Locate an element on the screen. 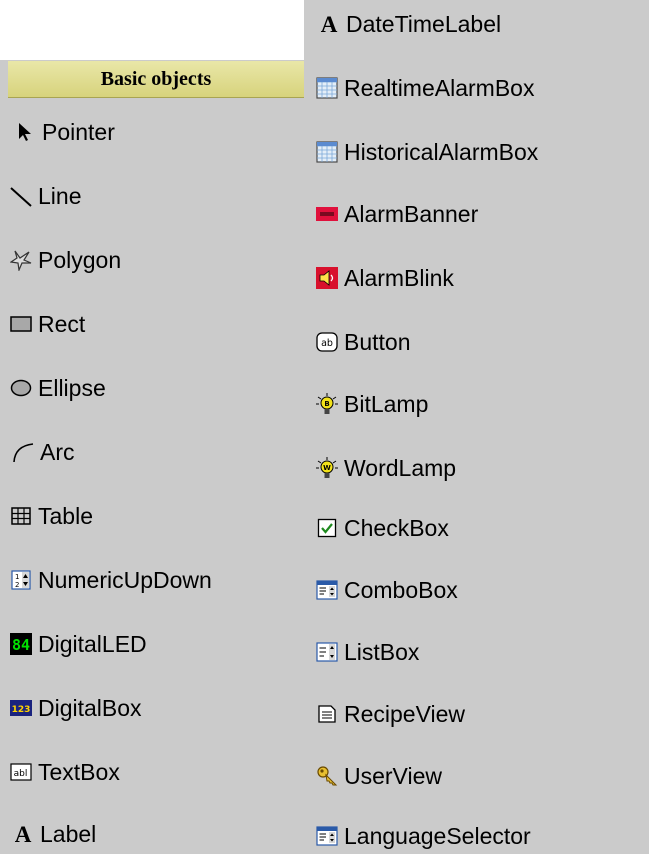  rect-icon is located at coordinates (21, 324).